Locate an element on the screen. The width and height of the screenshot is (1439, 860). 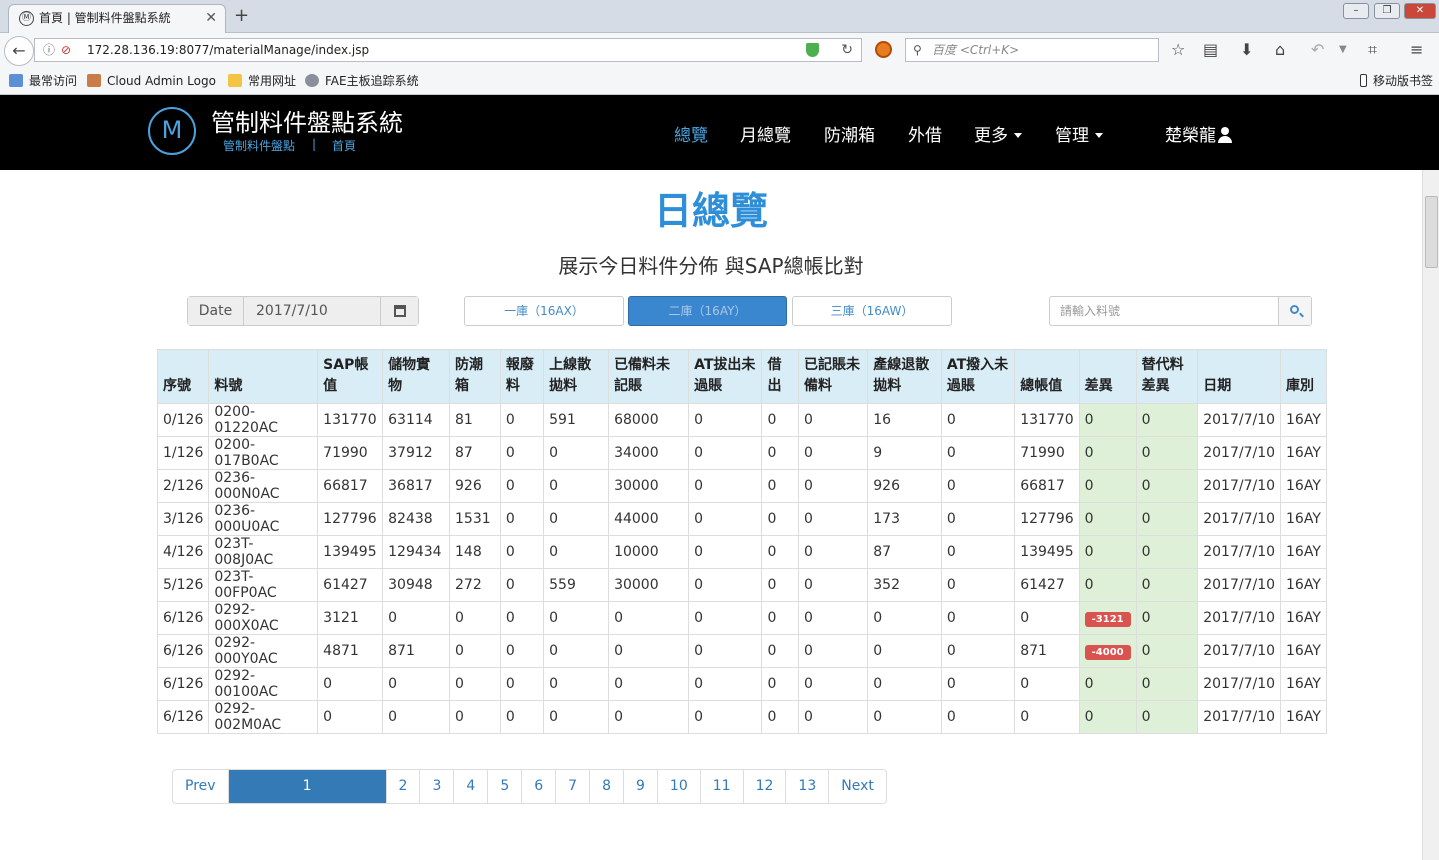
bookmark-common-sites: 常用网址 is located at coordinates (262, 81).